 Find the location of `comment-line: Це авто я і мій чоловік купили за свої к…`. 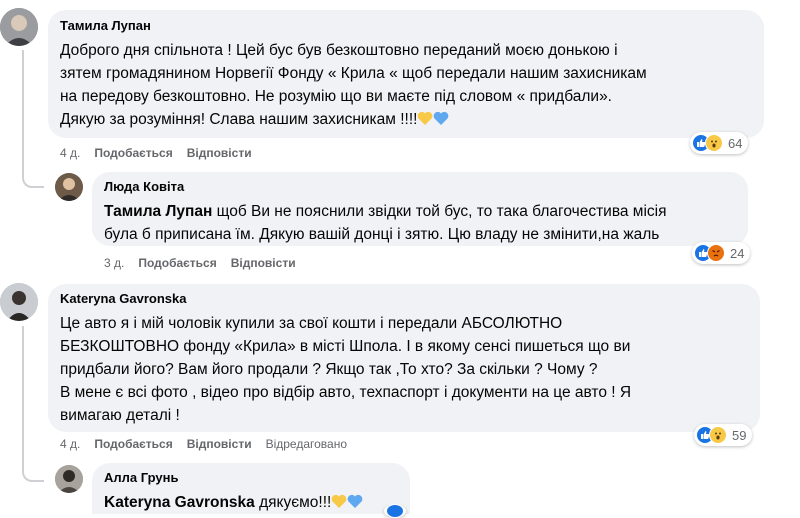

comment-line: Це авто я і мій чоловік купили за свої к… is located at coordinates (311, 323).